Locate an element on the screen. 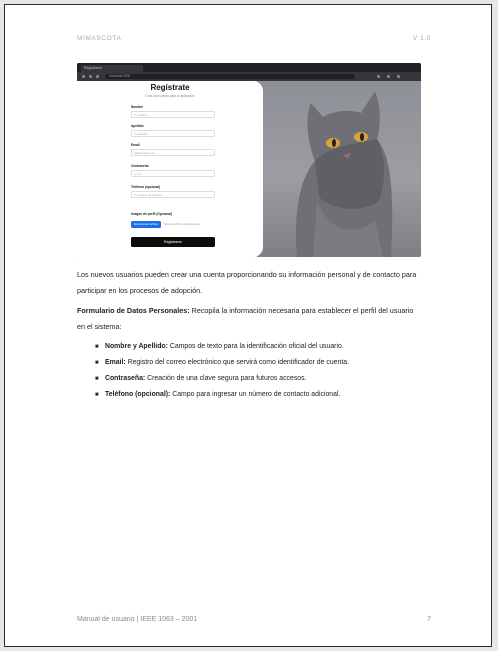 This screenshot has width=498, height=651. browser-url: localhost:3000 is located at coordinates (230, 76).